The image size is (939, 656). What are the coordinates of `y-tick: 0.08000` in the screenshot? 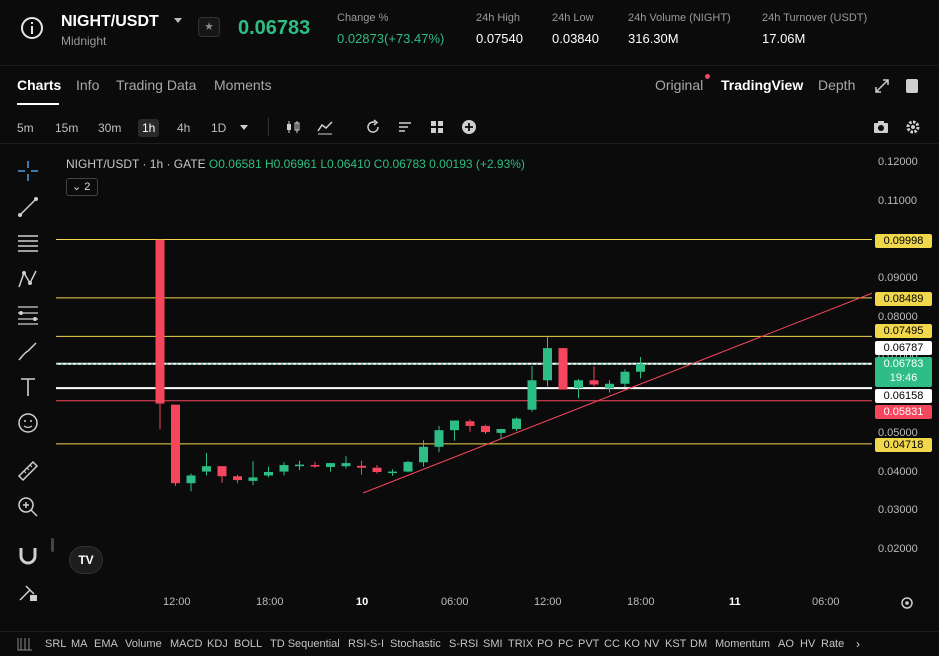 It's located at (898, 316).